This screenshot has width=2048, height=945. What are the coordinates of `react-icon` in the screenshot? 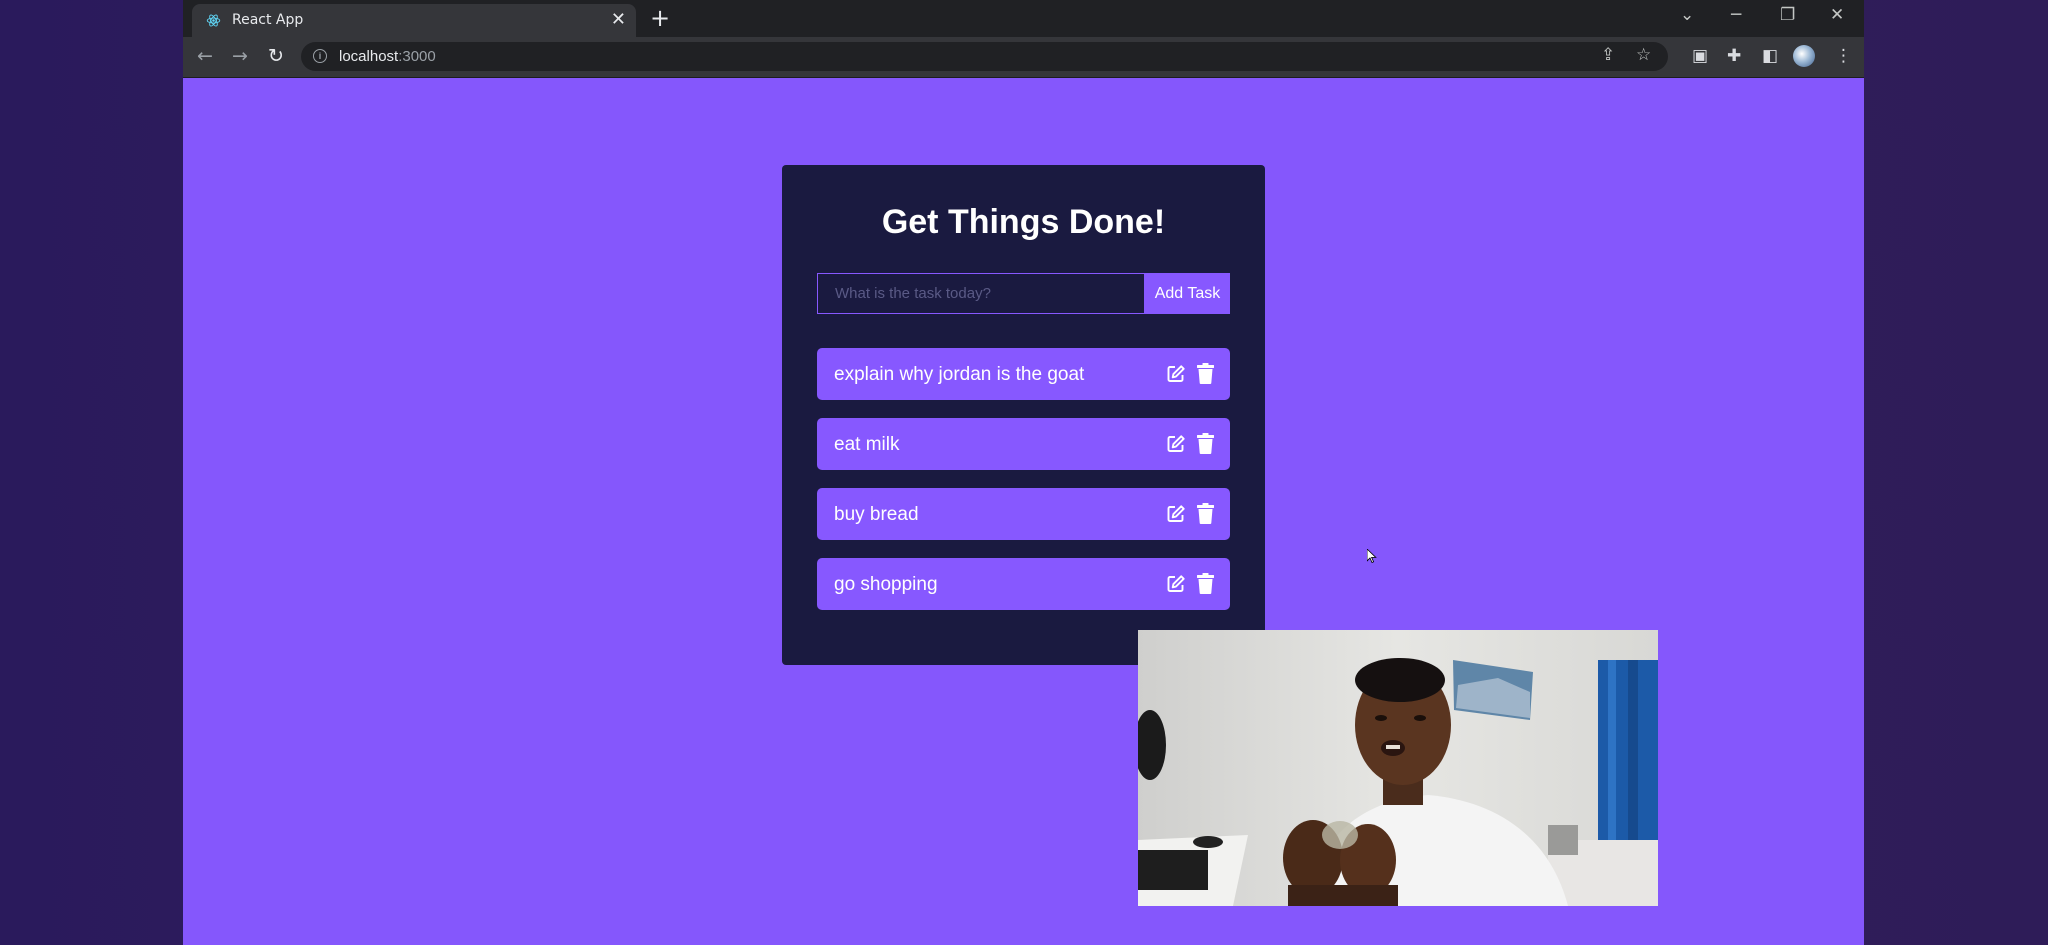 It's located at (213, 20).